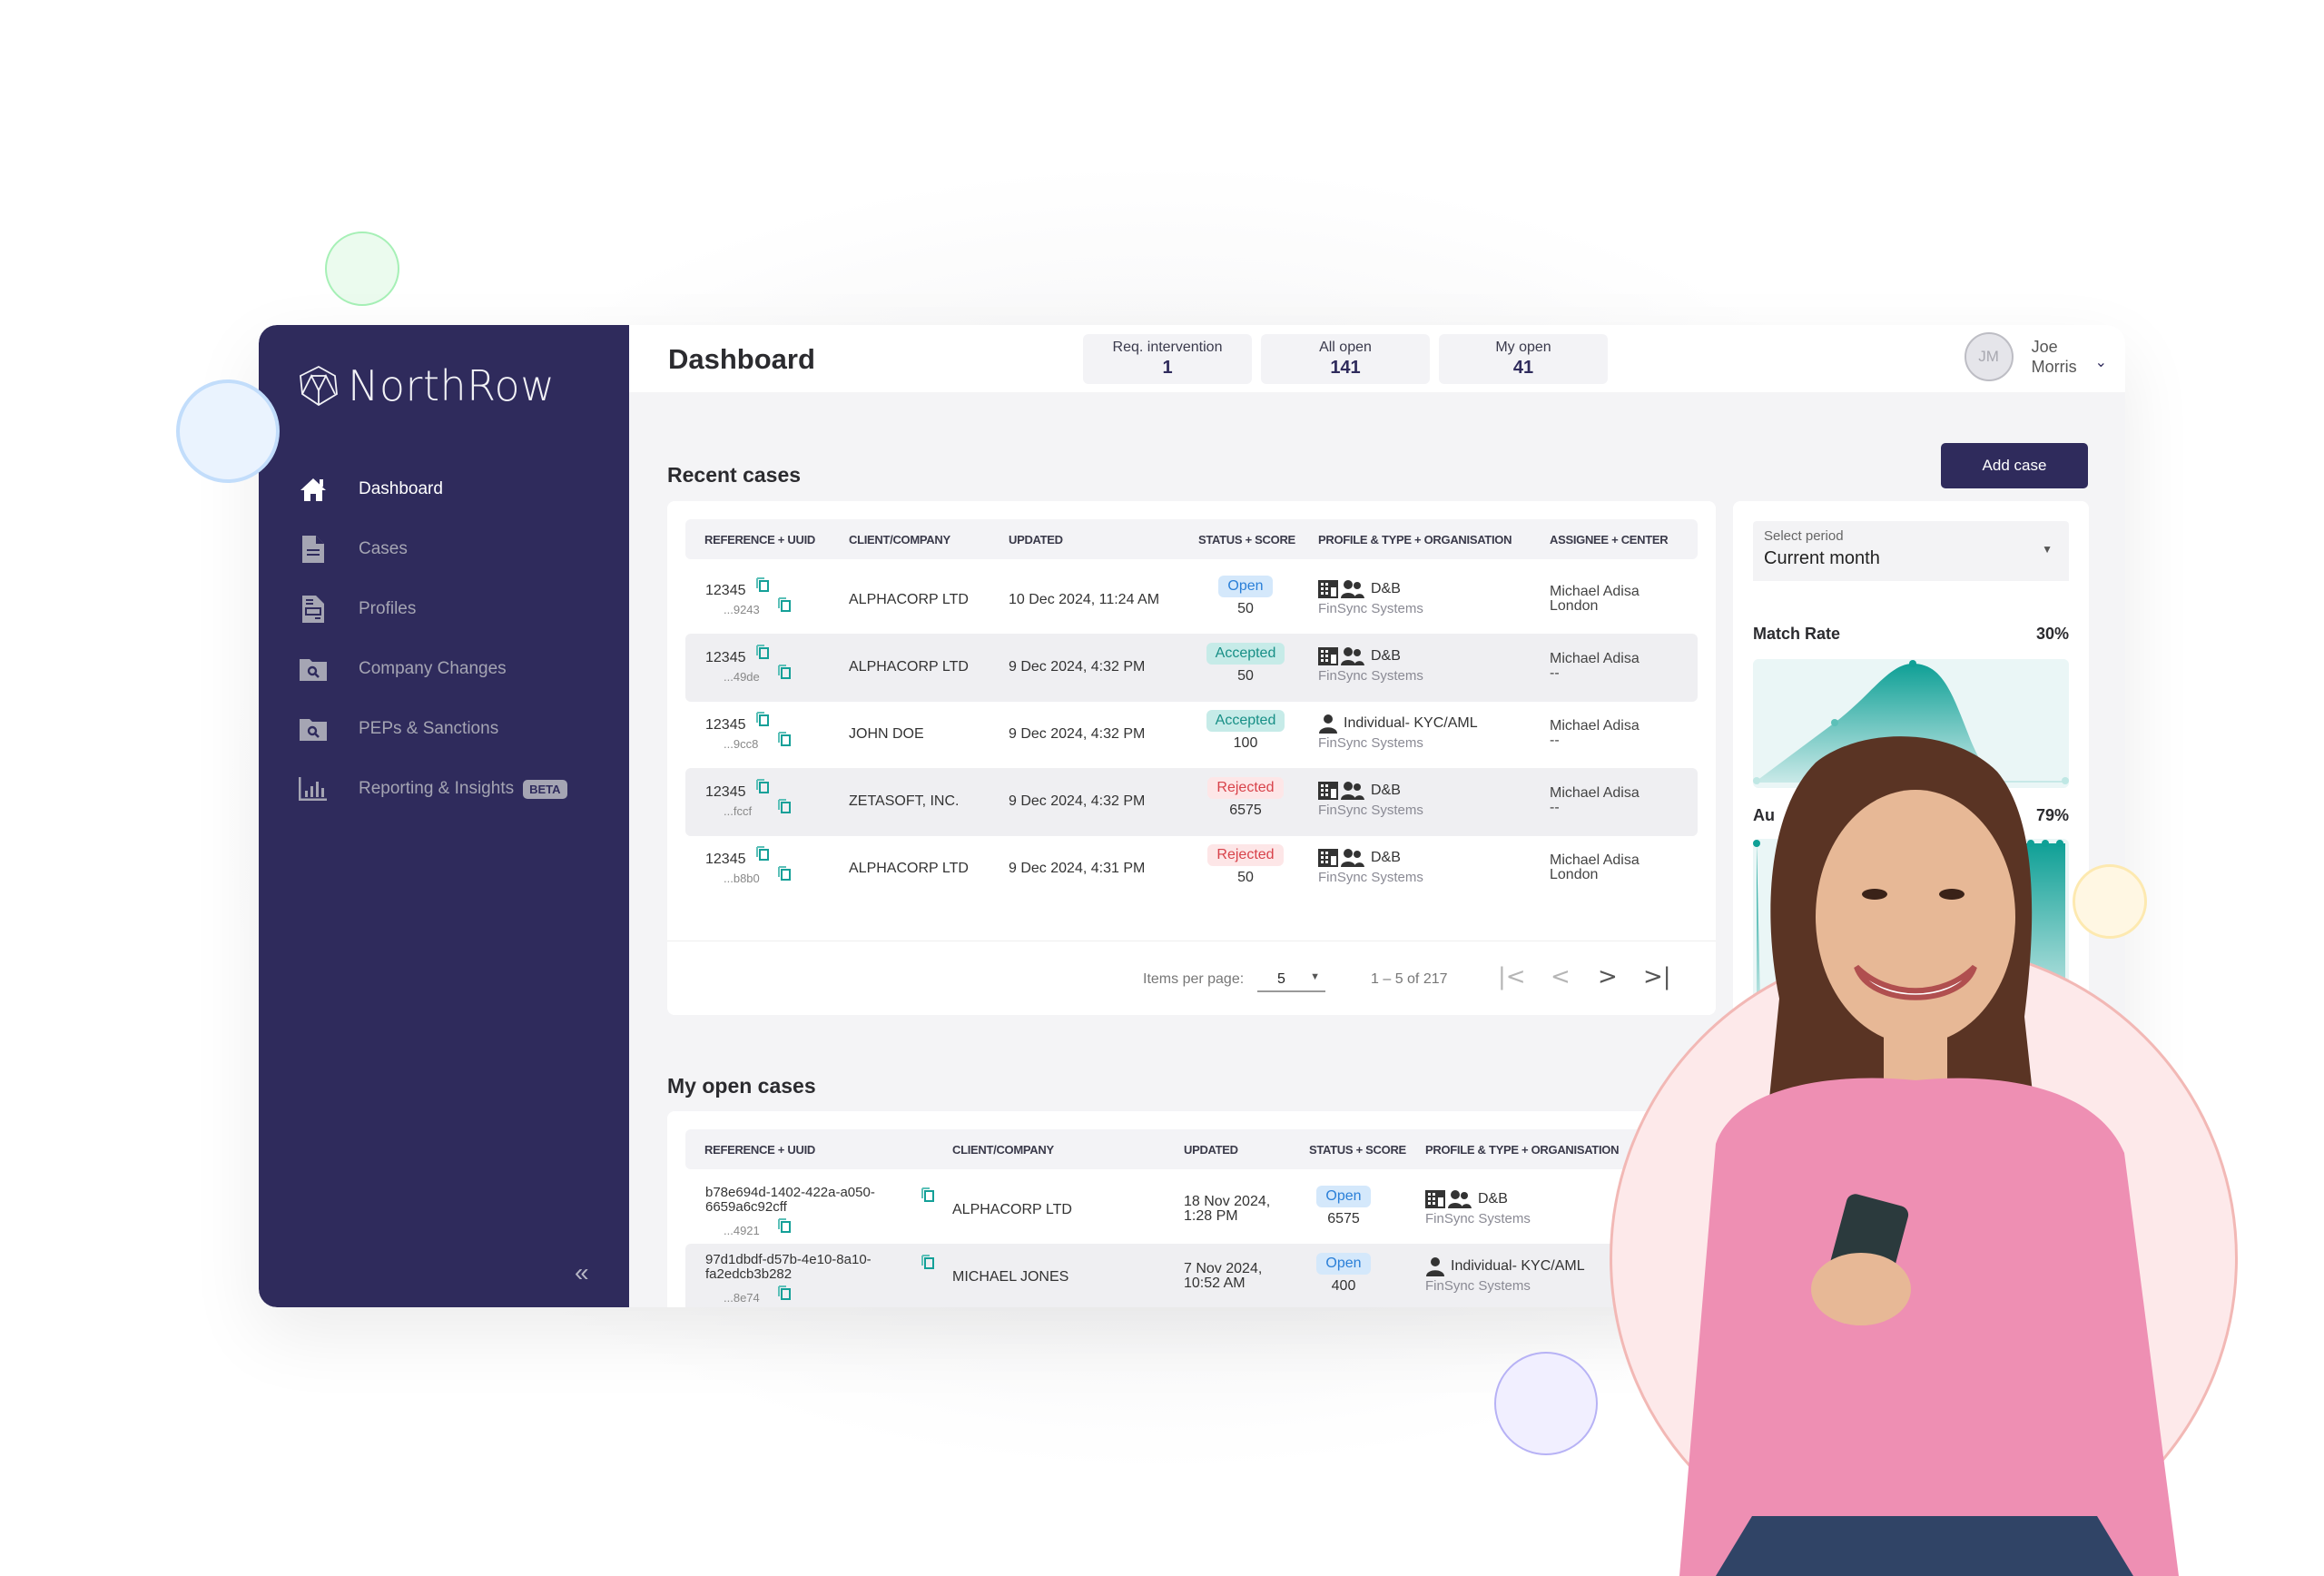 The height and width of the screenshot is (1576, 2324). Describe the element at coordinates (1245, 743) in the screenshot. I see `score: 100` at that location.